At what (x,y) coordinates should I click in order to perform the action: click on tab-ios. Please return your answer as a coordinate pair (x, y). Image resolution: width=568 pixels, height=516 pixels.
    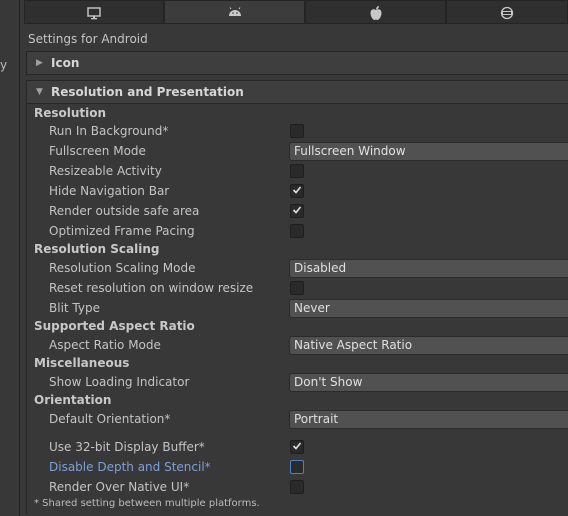
    Looking at the image, I should click on (375, 12).